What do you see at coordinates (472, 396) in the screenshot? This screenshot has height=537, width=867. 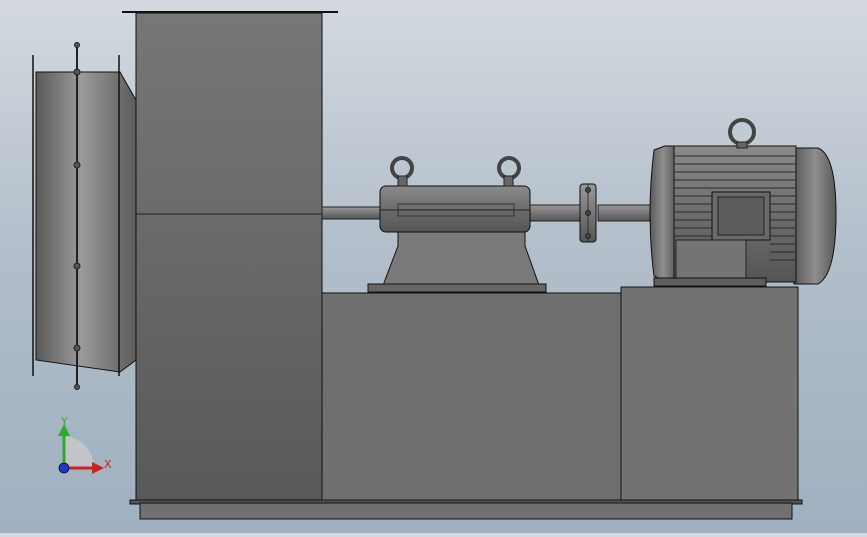 I see `pedestal-base-block` at bounding box center [472, 396].